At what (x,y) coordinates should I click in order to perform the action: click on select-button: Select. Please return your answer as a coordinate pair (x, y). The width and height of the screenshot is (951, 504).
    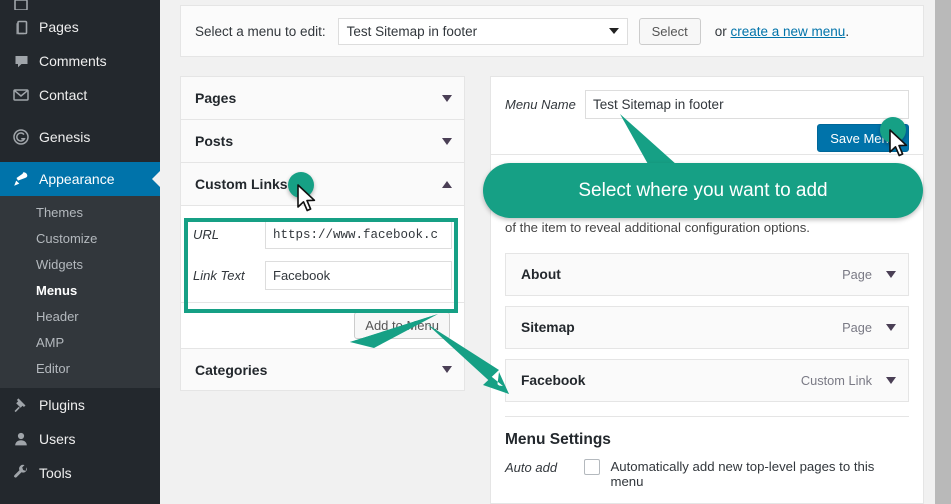
    Looking at the image, I should click on (669, 31).